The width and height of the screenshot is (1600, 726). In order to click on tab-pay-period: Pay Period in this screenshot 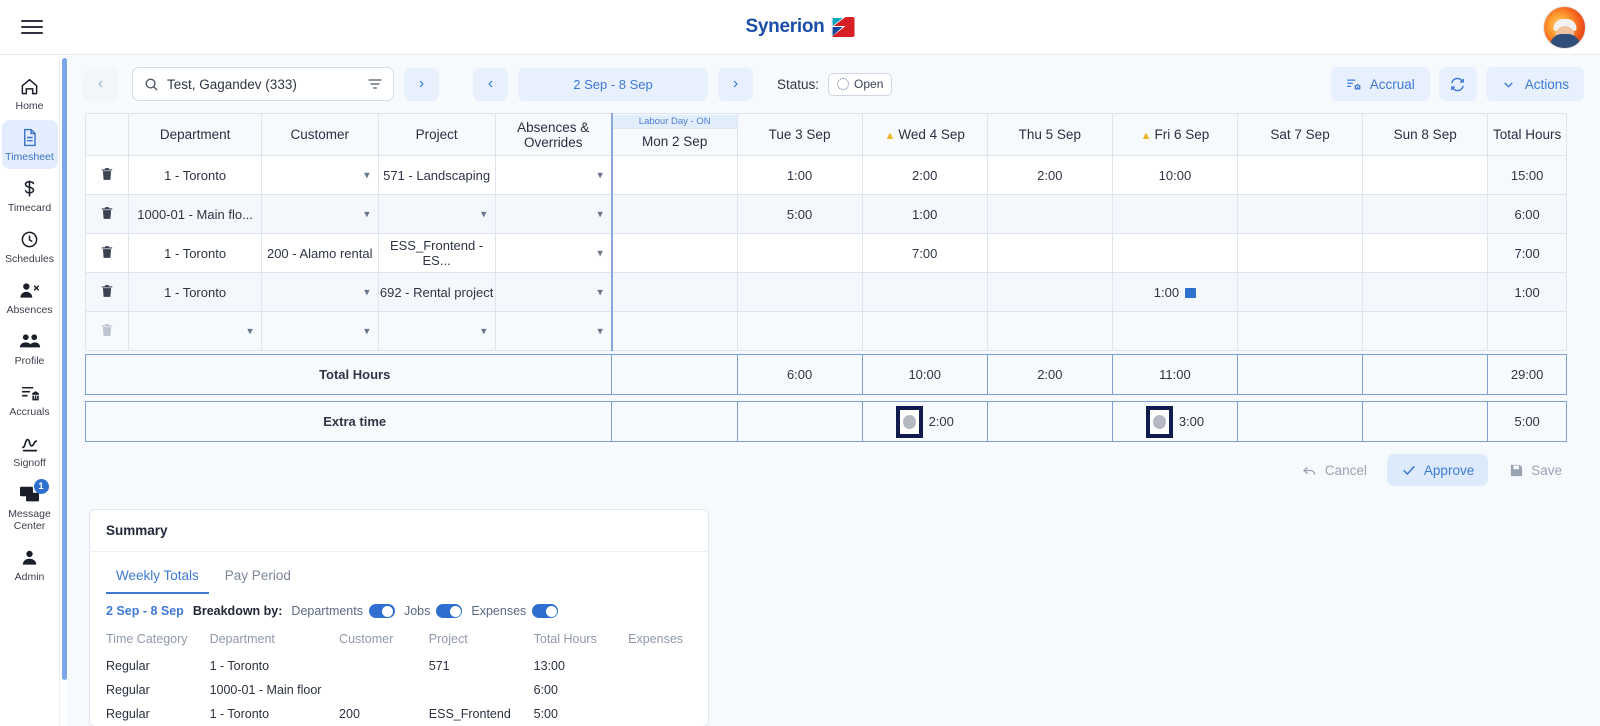, I will do `click(258, 577)`.